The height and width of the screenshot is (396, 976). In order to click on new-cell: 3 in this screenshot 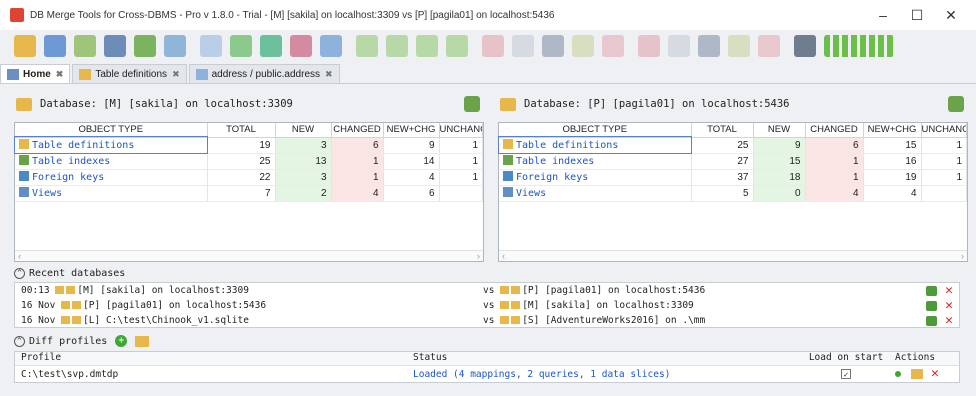, I will do `click(303, 177)`.